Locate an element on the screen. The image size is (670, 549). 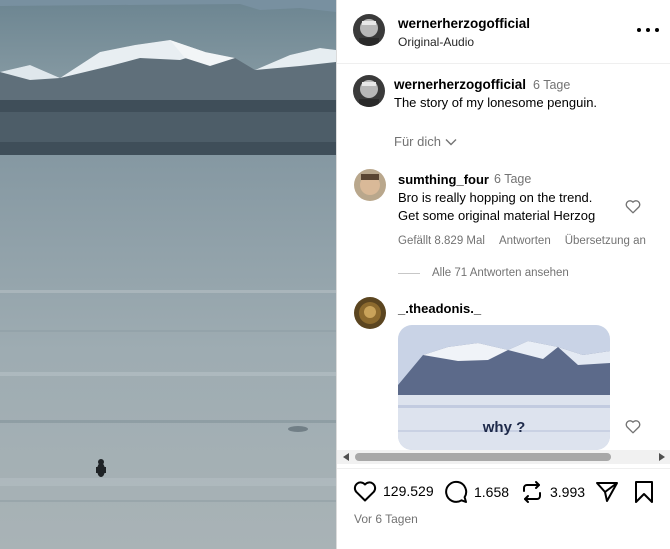
comment-likes: Gefällt 8.829 Mal is located at coordinates (441, 241).